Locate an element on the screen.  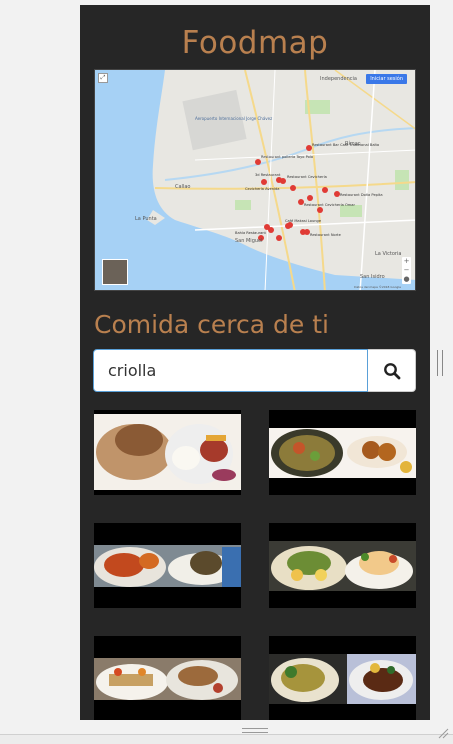
map-label-la-victoria: La Victoria is located at coordinates (388, 254).